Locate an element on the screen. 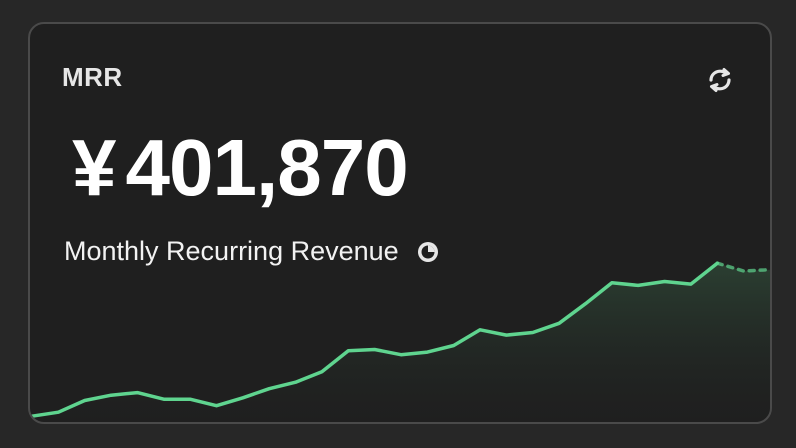  mrr-value: ¥401,870 is located at coordinates (240, 168).